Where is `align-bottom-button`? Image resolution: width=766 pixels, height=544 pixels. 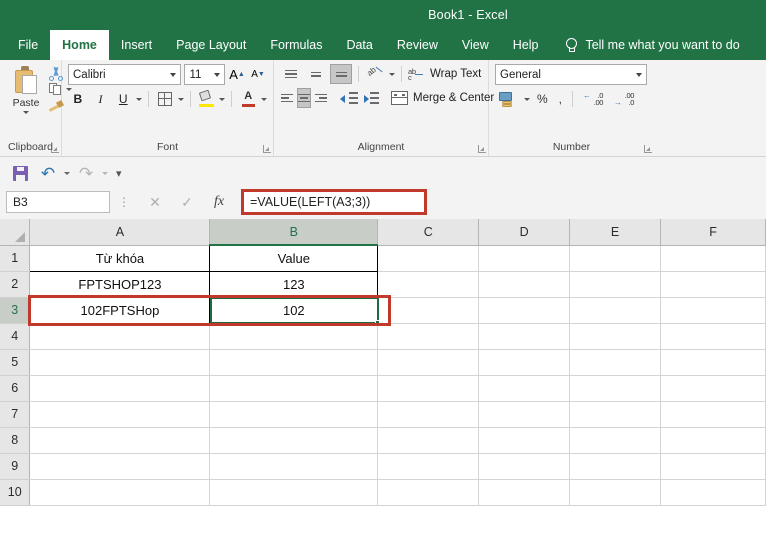 align-bottom-button is located at coordinates (341, 74).